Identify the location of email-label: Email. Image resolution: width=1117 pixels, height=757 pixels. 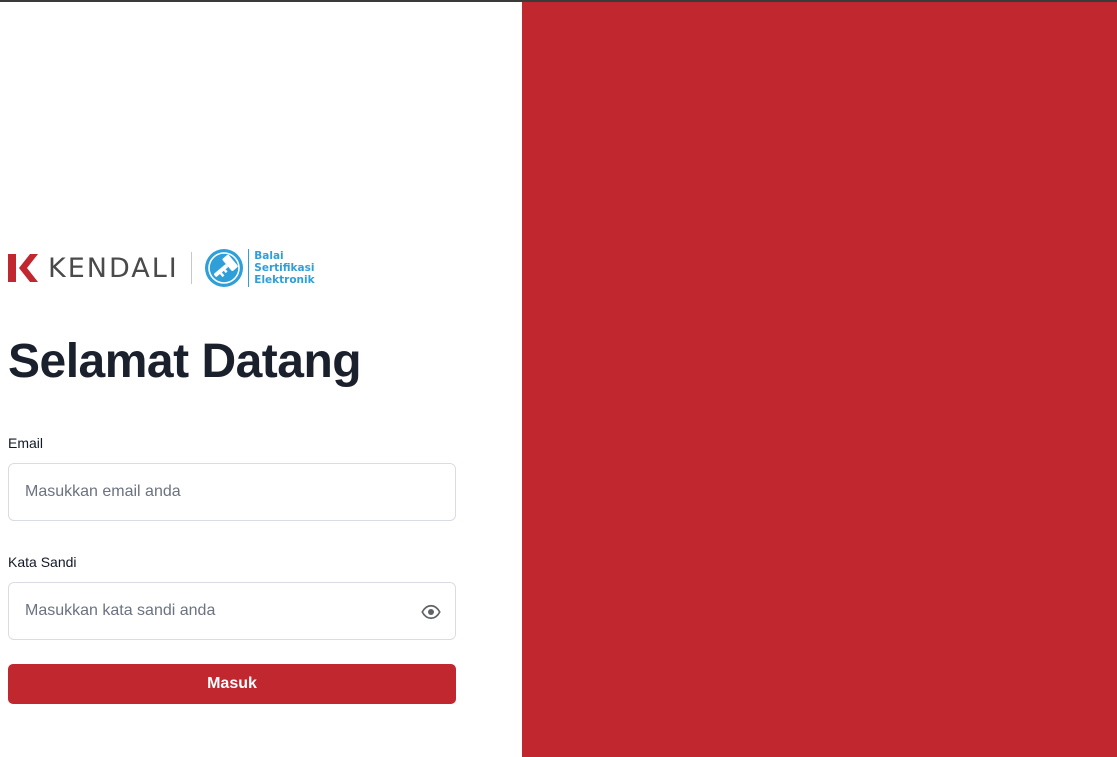
(26, 443).